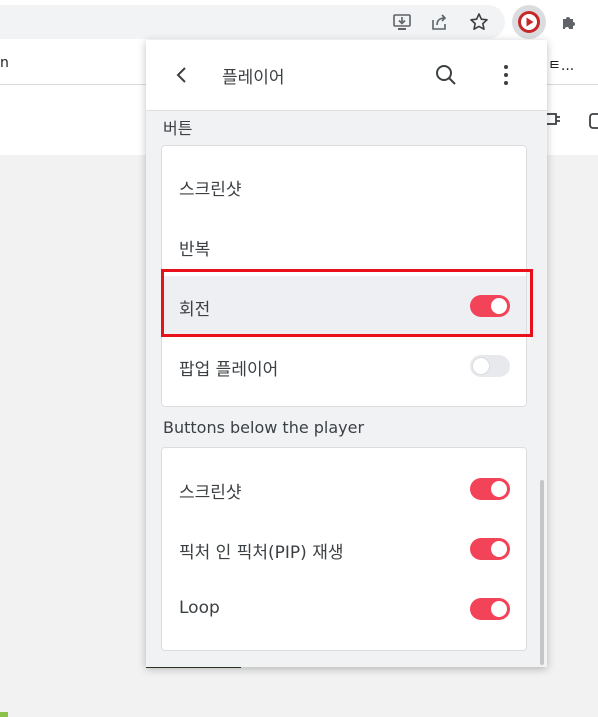 The image size is (598, 717). Describe the element at coordinates (264, 427) in the screenshot. I see `section-label-below-player: Buttons below the player` at that location.